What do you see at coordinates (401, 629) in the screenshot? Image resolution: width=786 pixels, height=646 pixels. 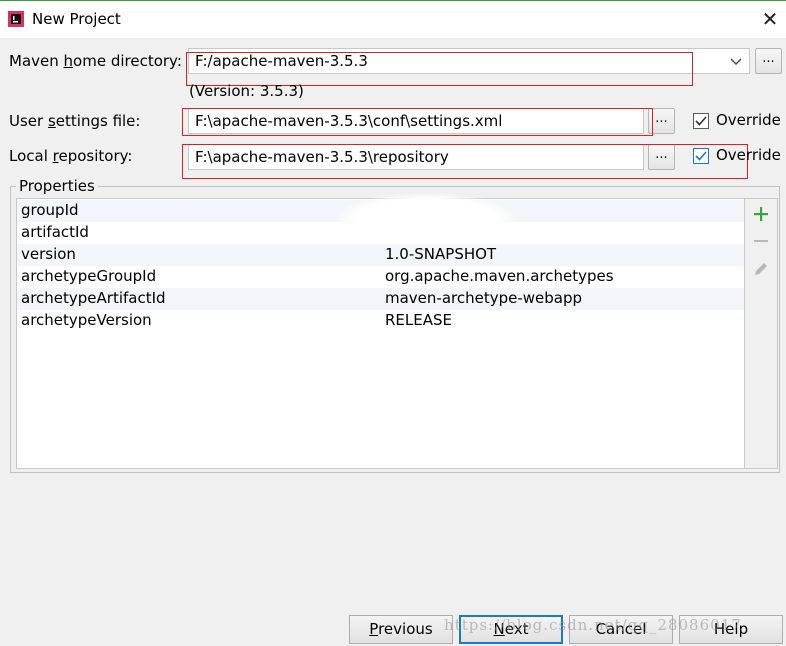 I see `previous-button: Previous` at bounding box center [401, 629].